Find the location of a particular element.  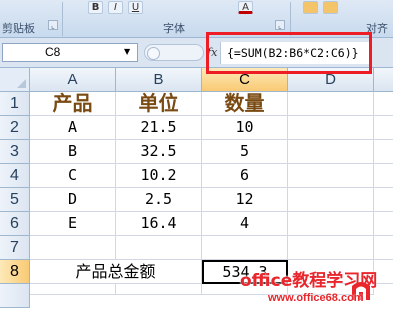

cell-e3 is located at coordinates (383, 152).